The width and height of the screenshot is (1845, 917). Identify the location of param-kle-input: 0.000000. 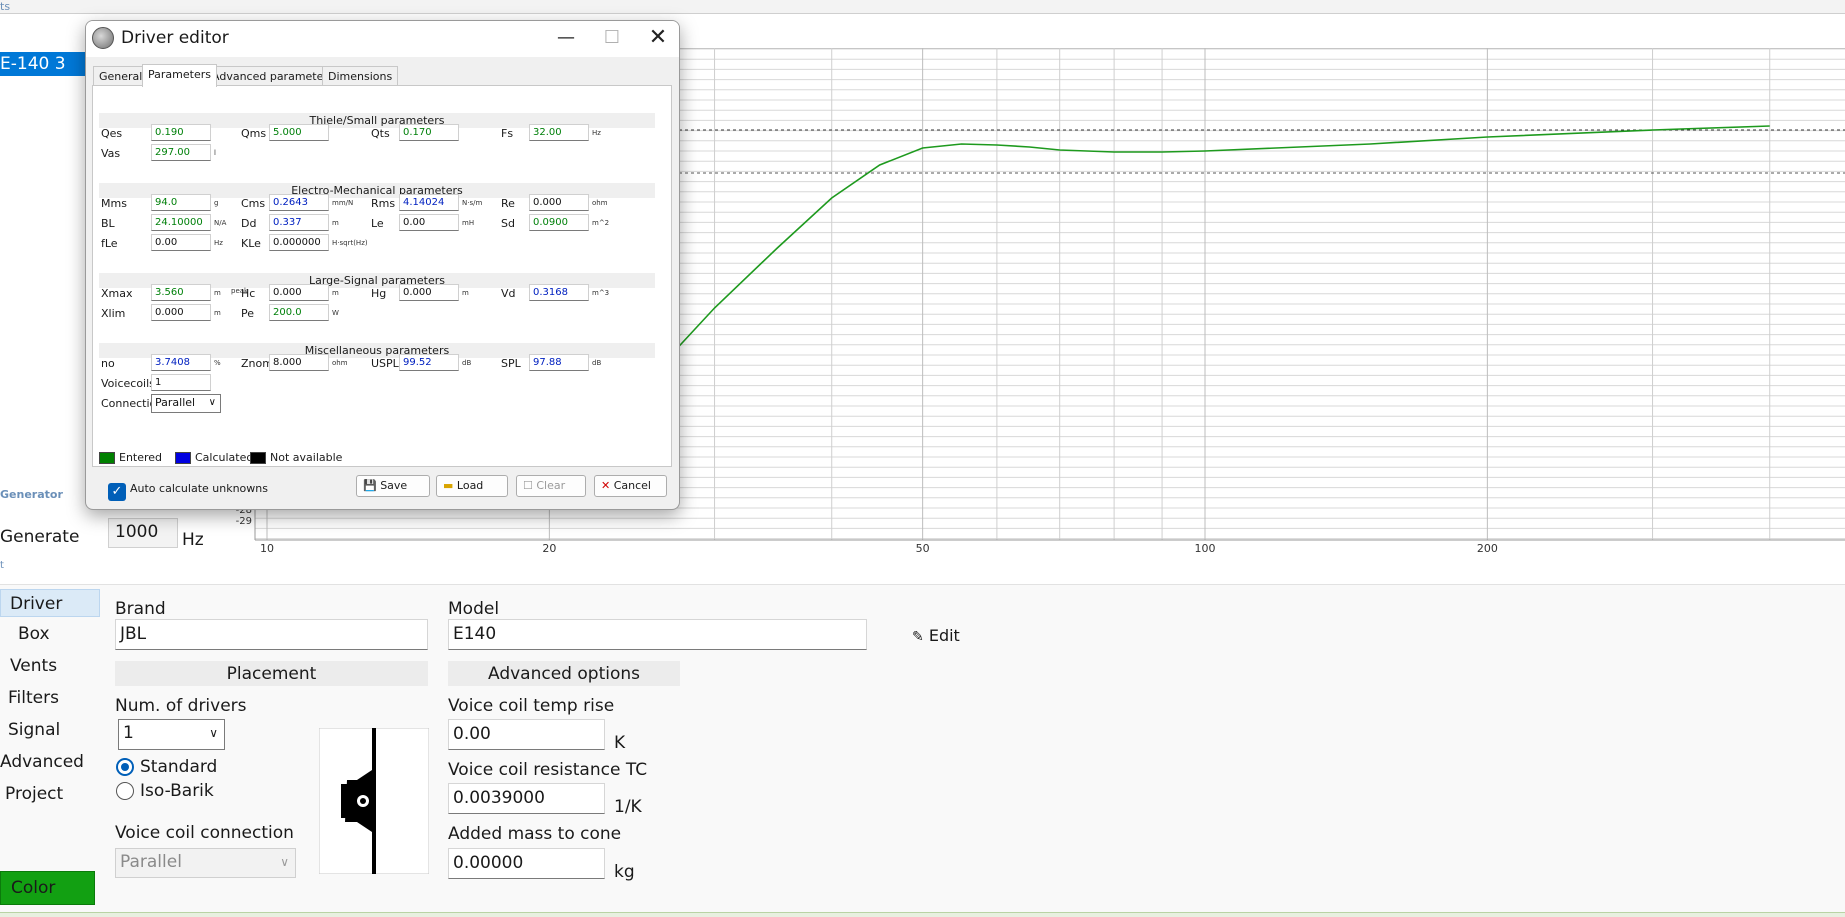
(299, 242).